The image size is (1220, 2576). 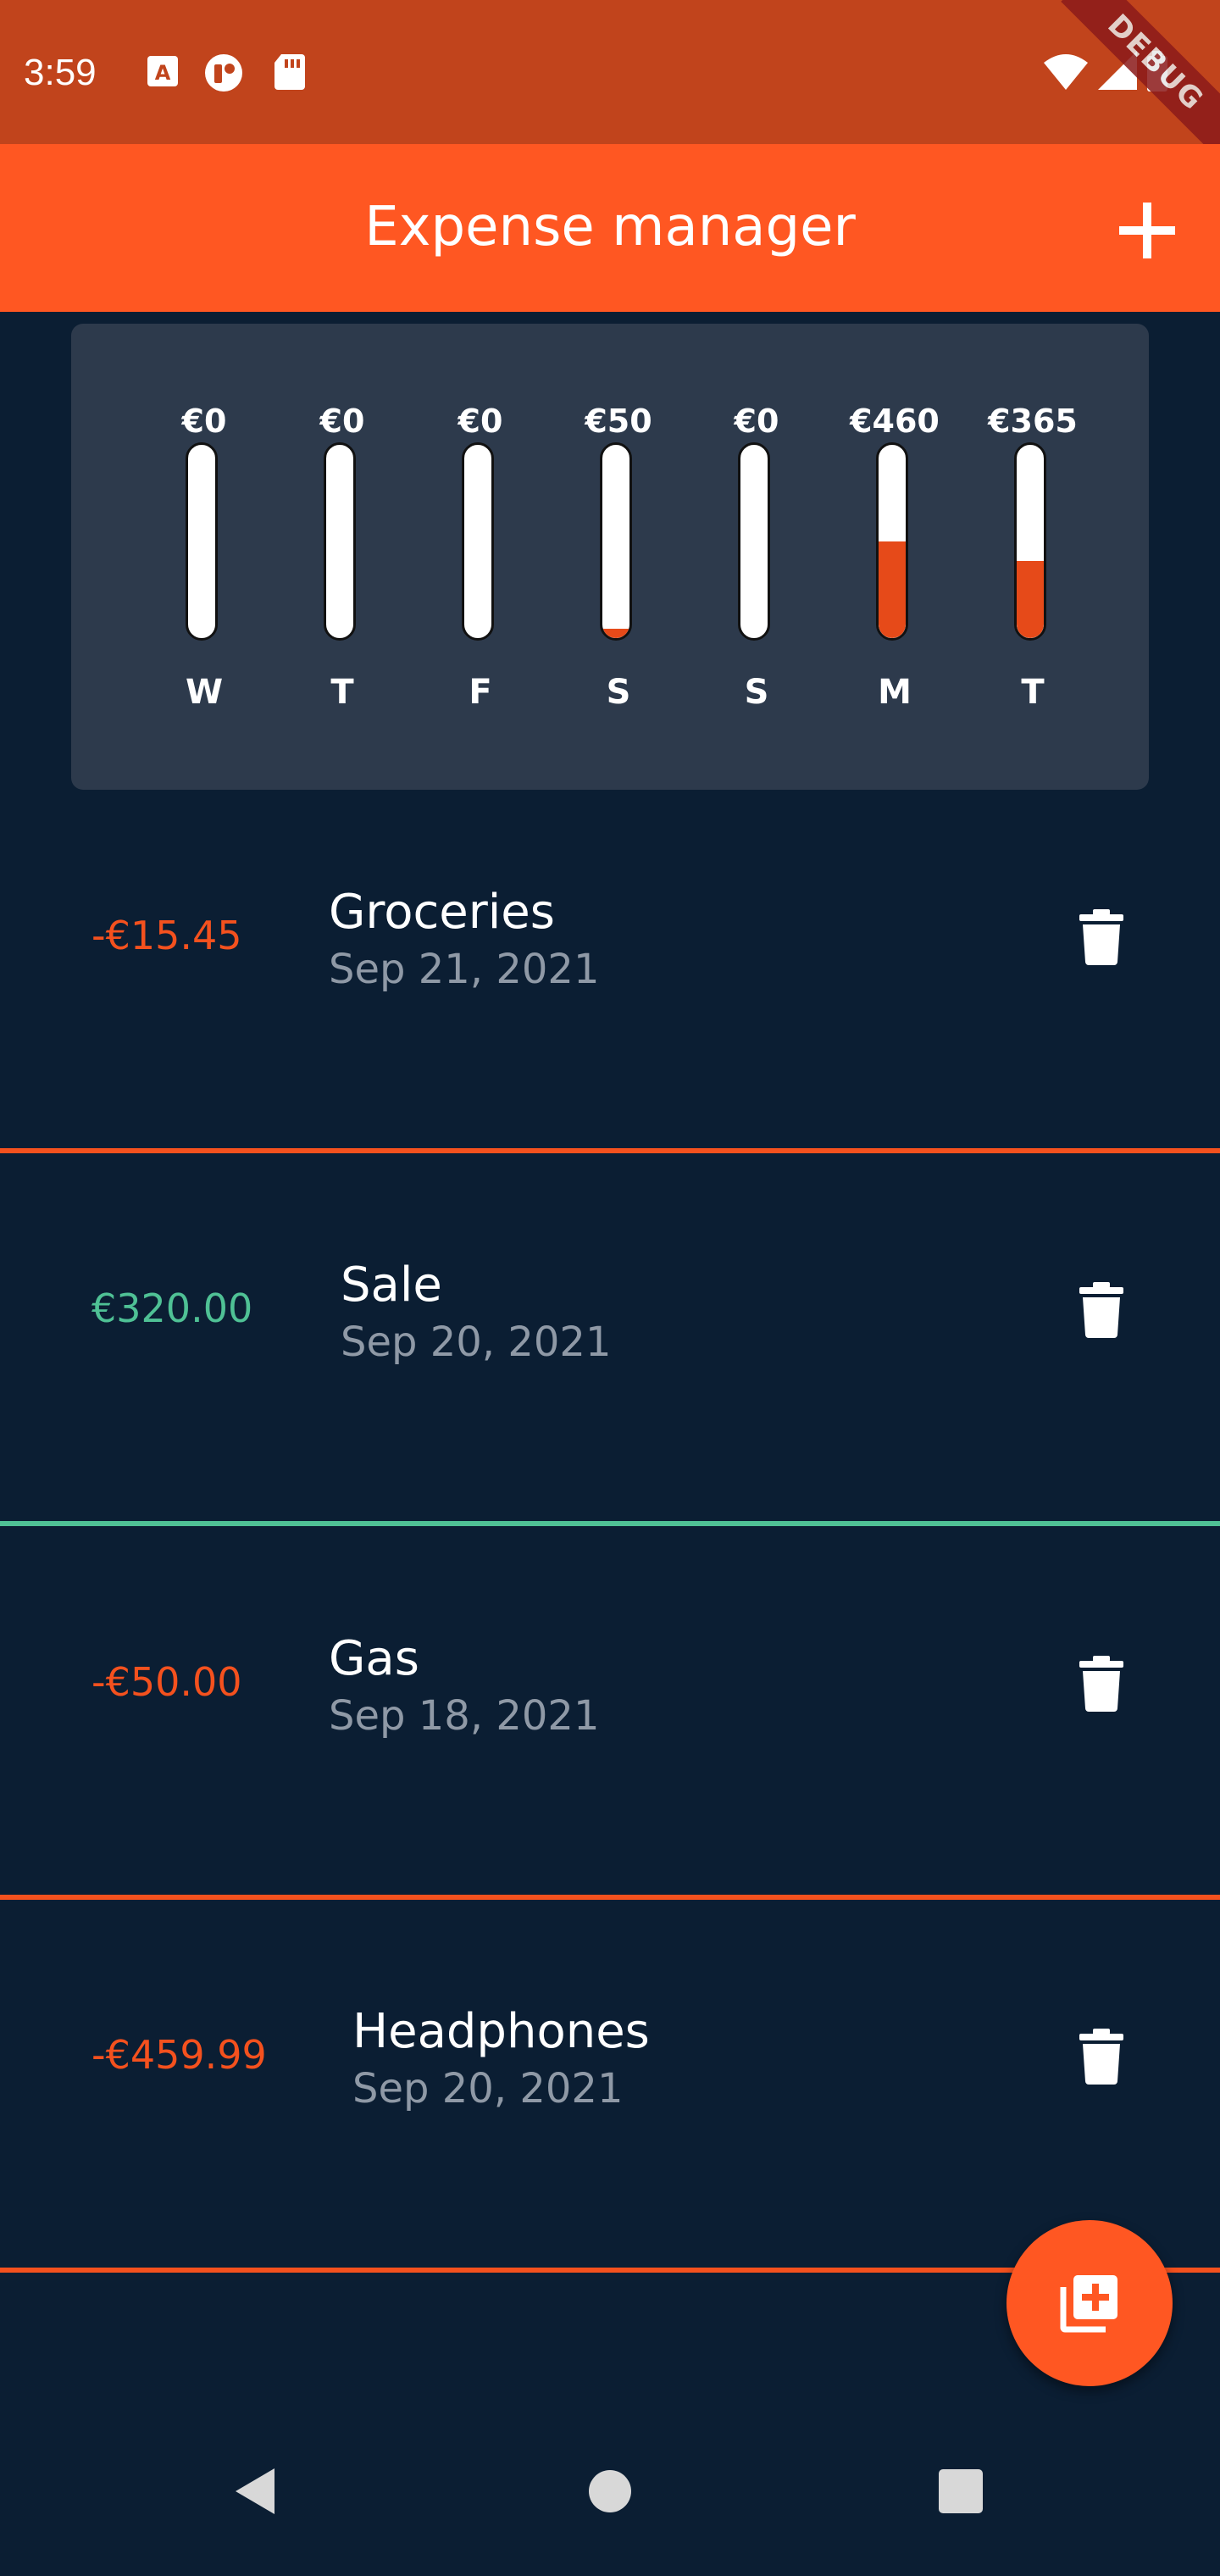 I want to click on bar-amount: €460, so click(x=895, y=421).